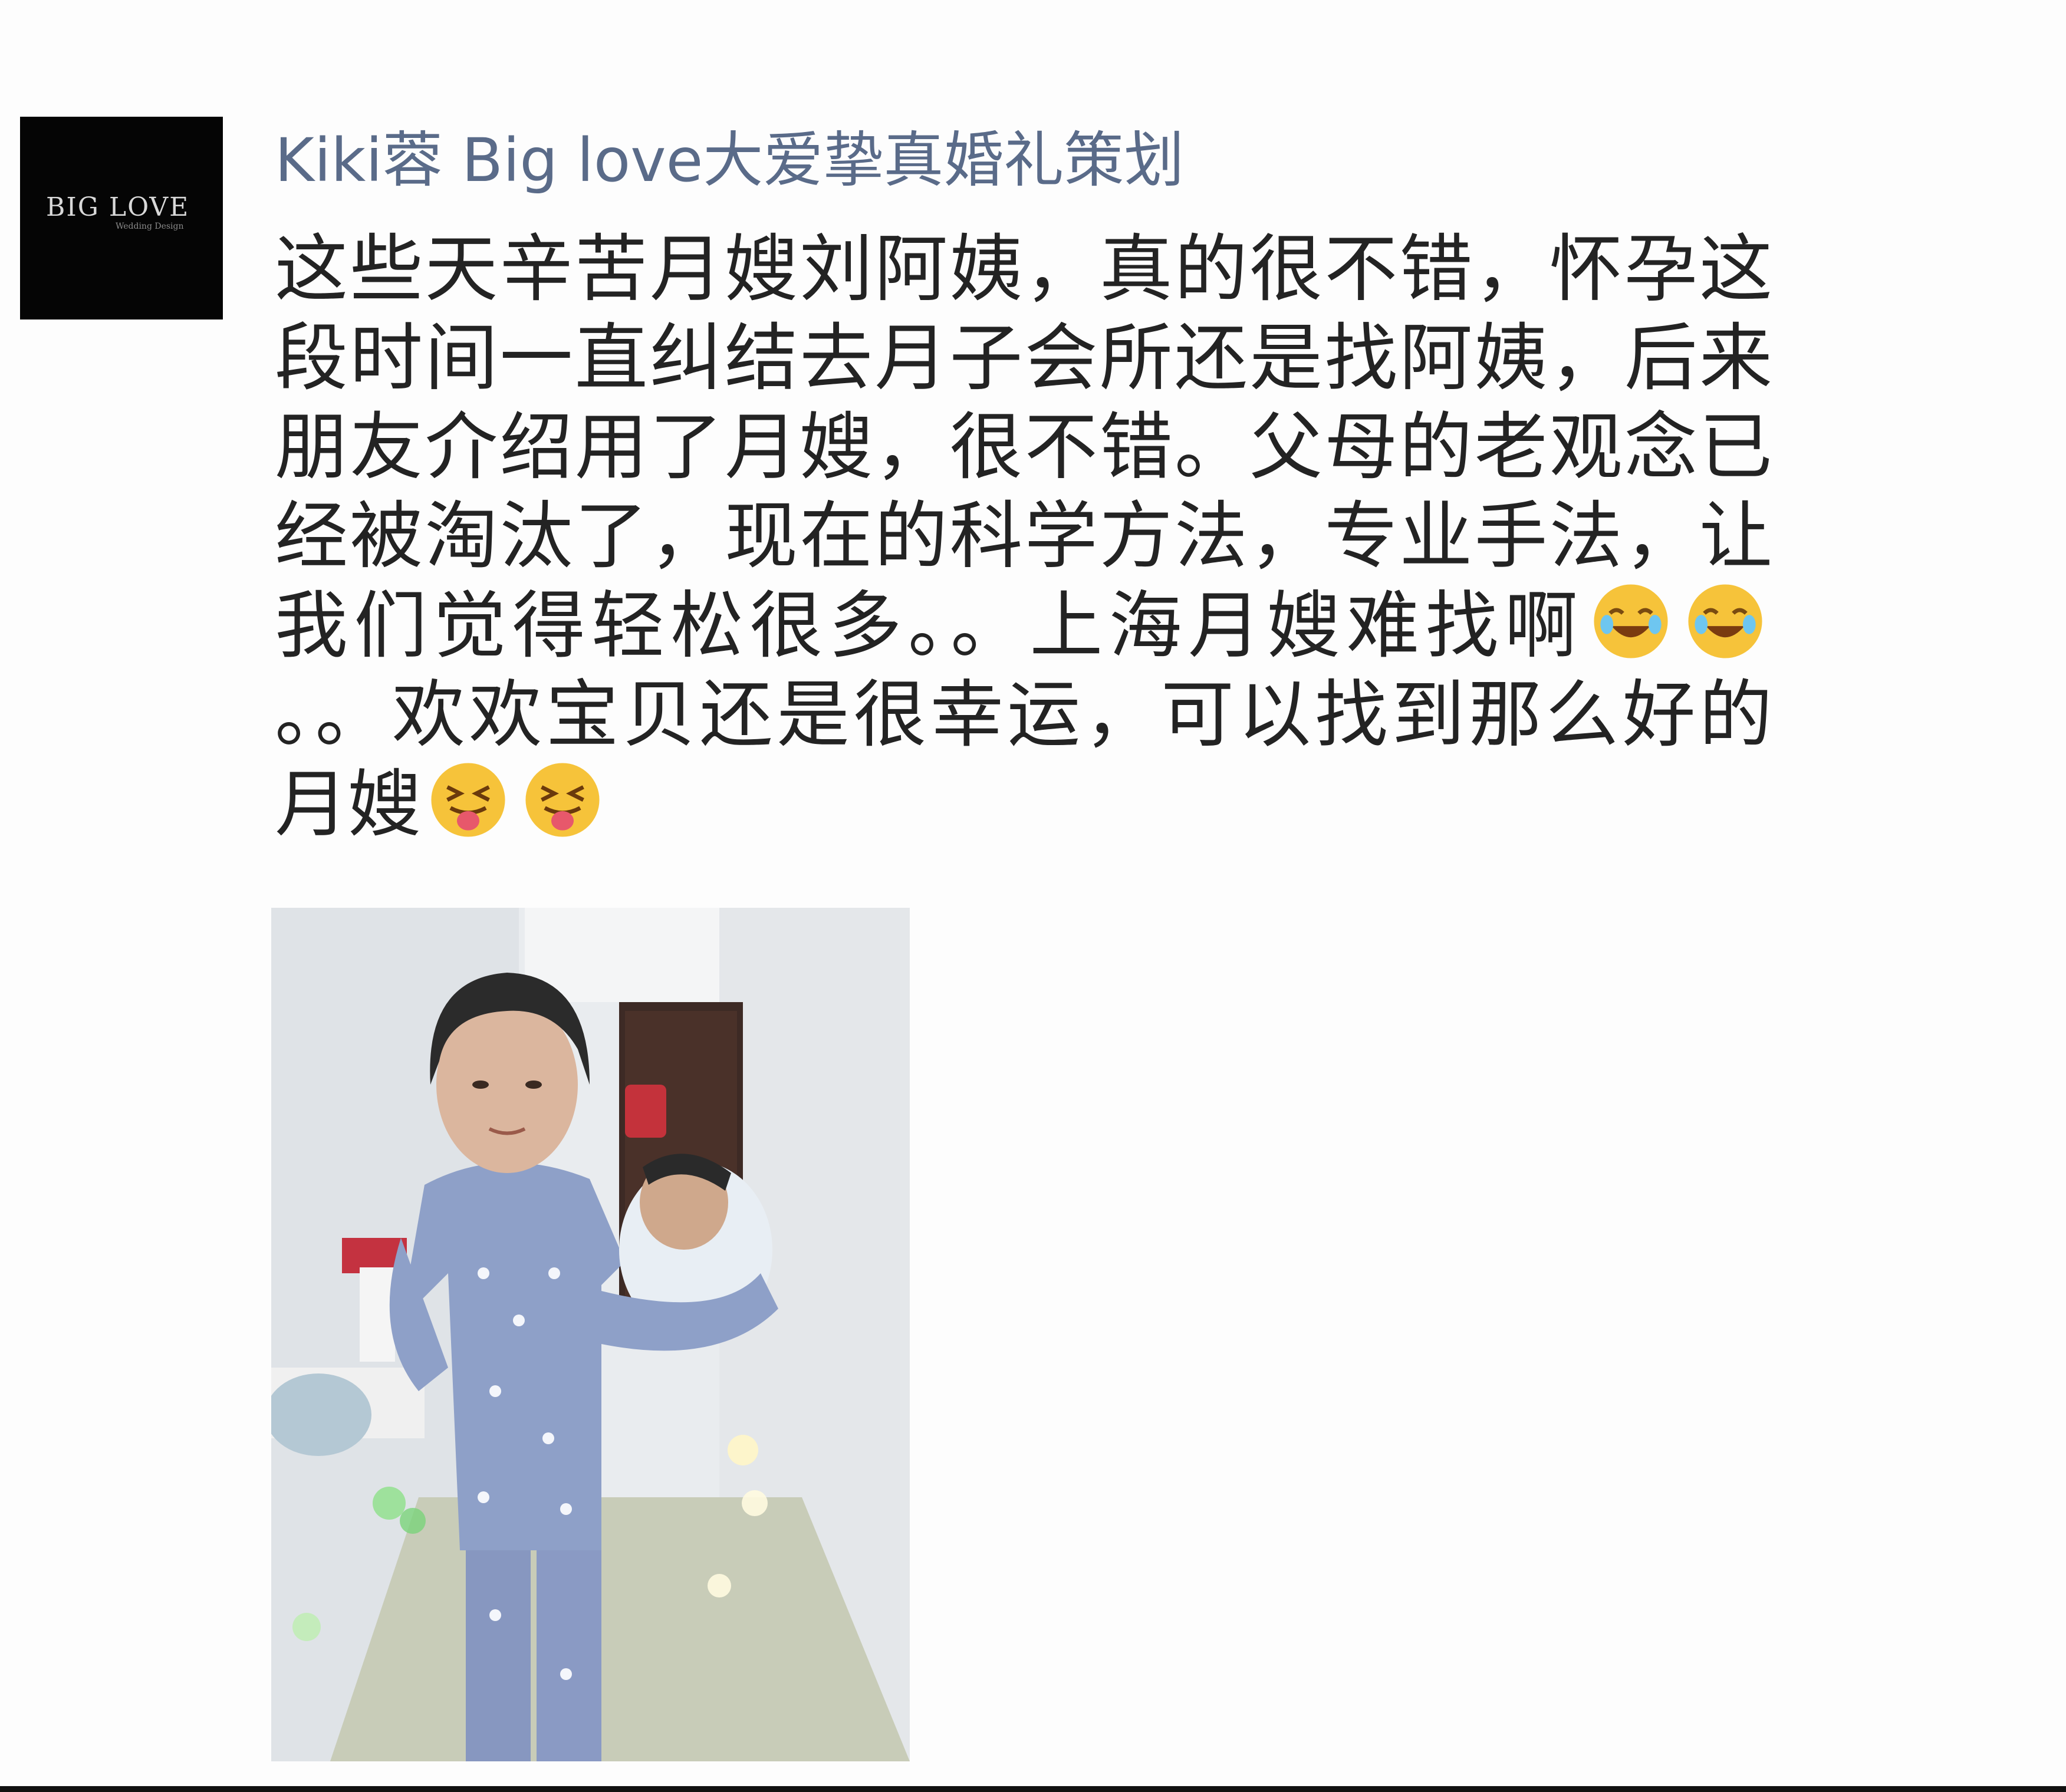 This screenshot has width=2066, height=1792. I want to click on post-photo, so click(590, 1334).